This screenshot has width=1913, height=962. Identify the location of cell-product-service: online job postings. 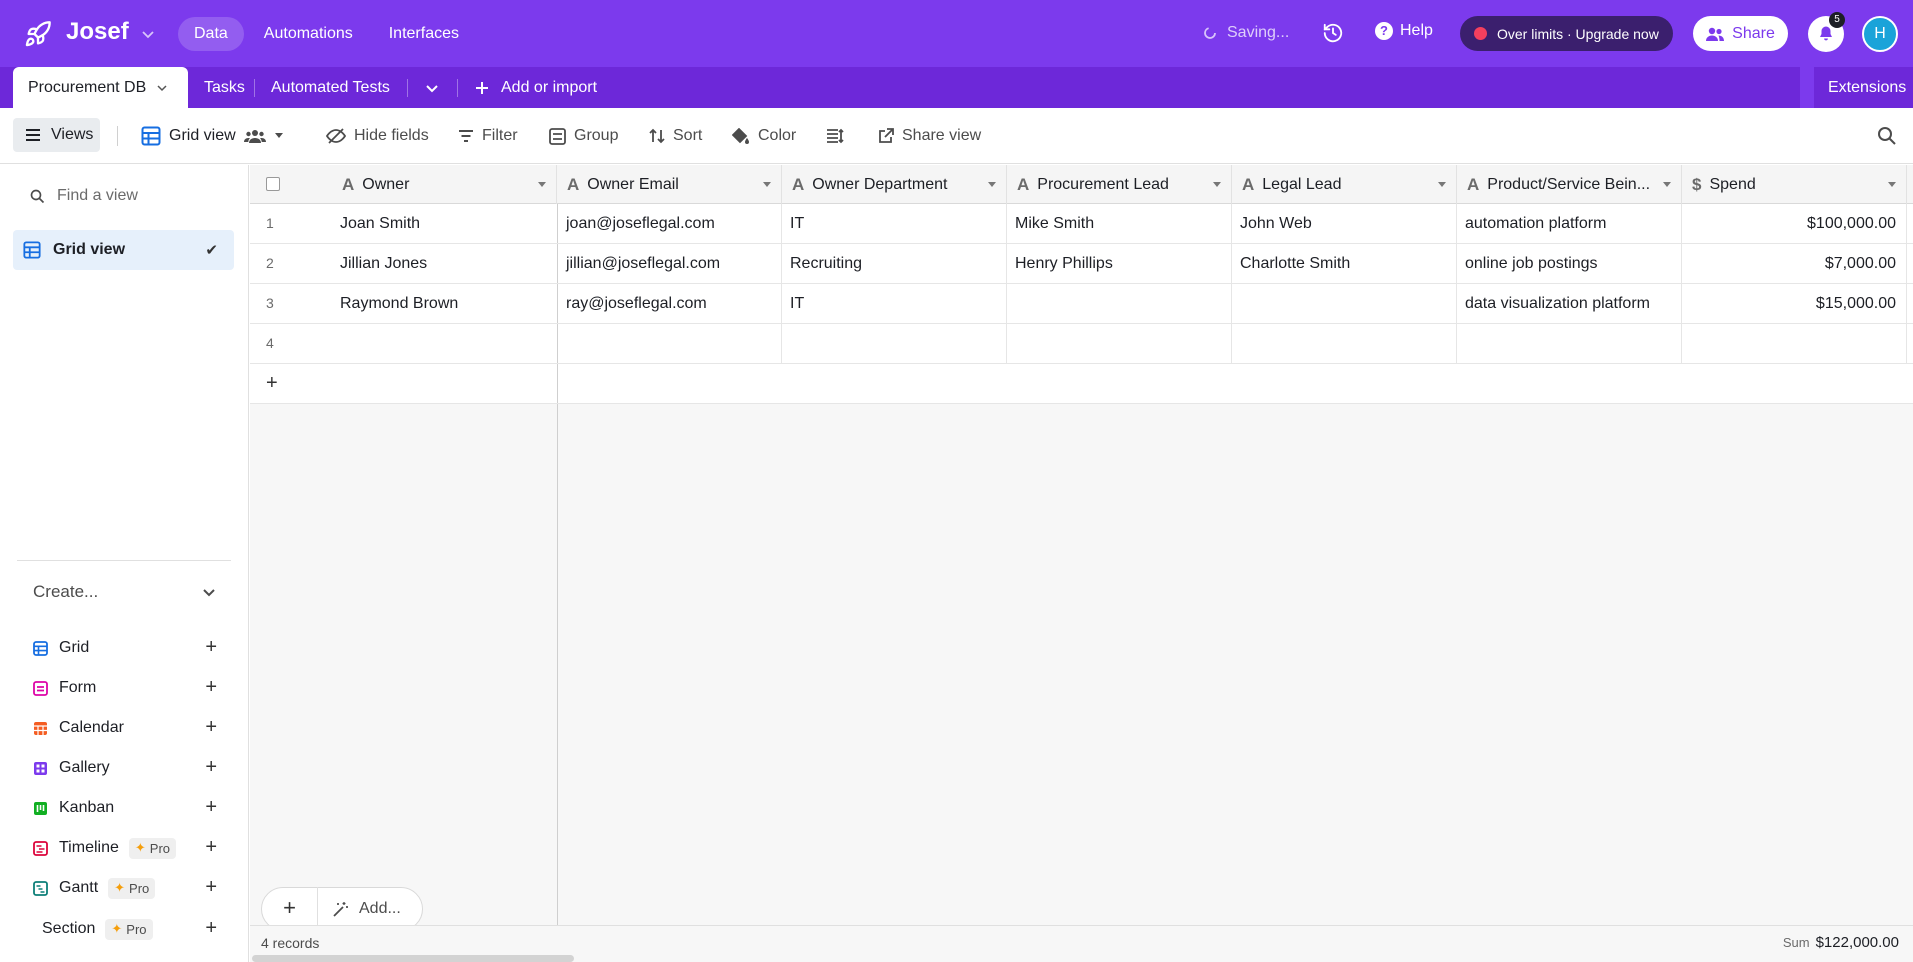
(1569, 263).